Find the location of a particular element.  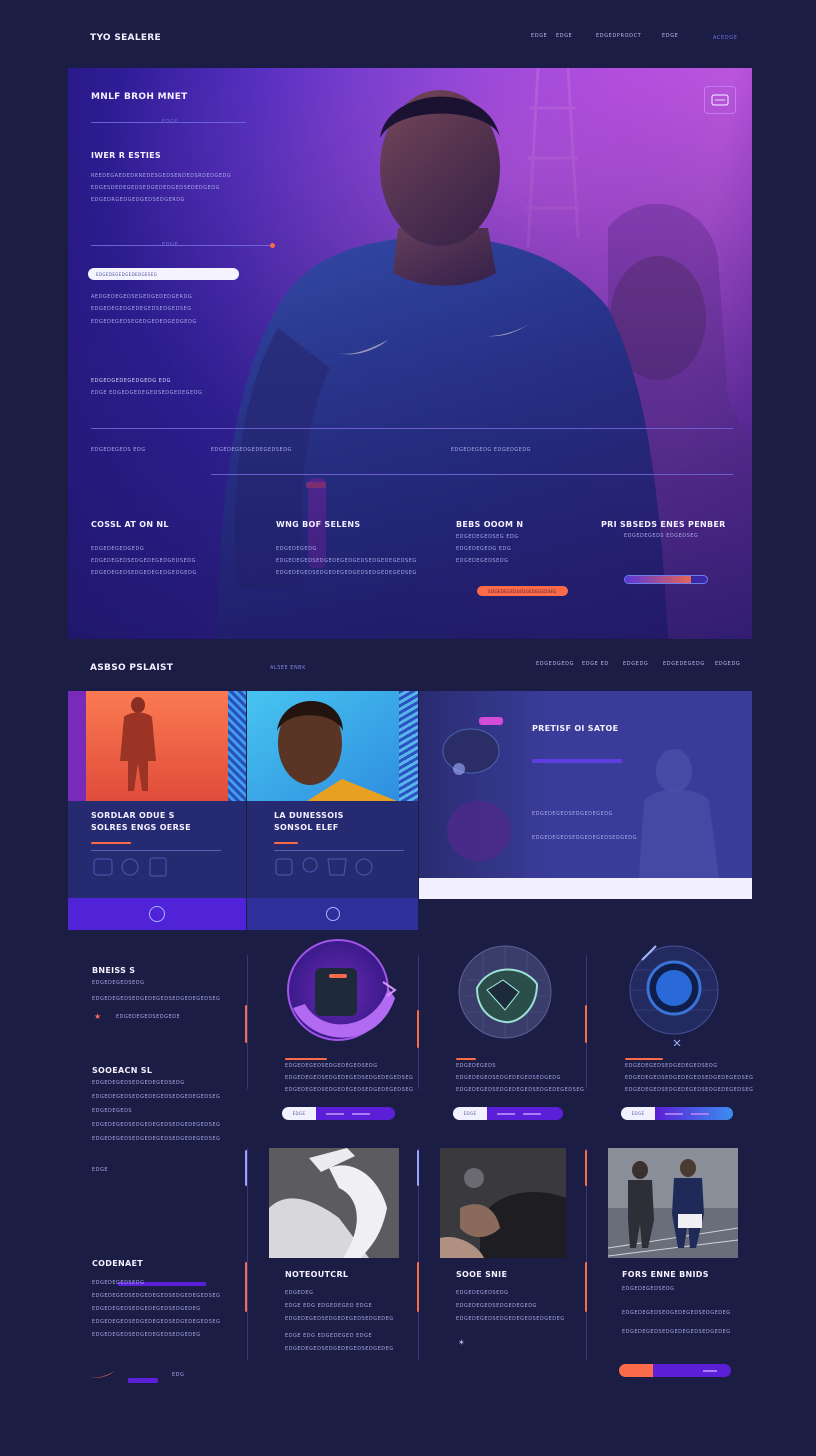

hero-search-input: EDGEDEGEDGEDEDGESEG is located at coordinates (163, 274).